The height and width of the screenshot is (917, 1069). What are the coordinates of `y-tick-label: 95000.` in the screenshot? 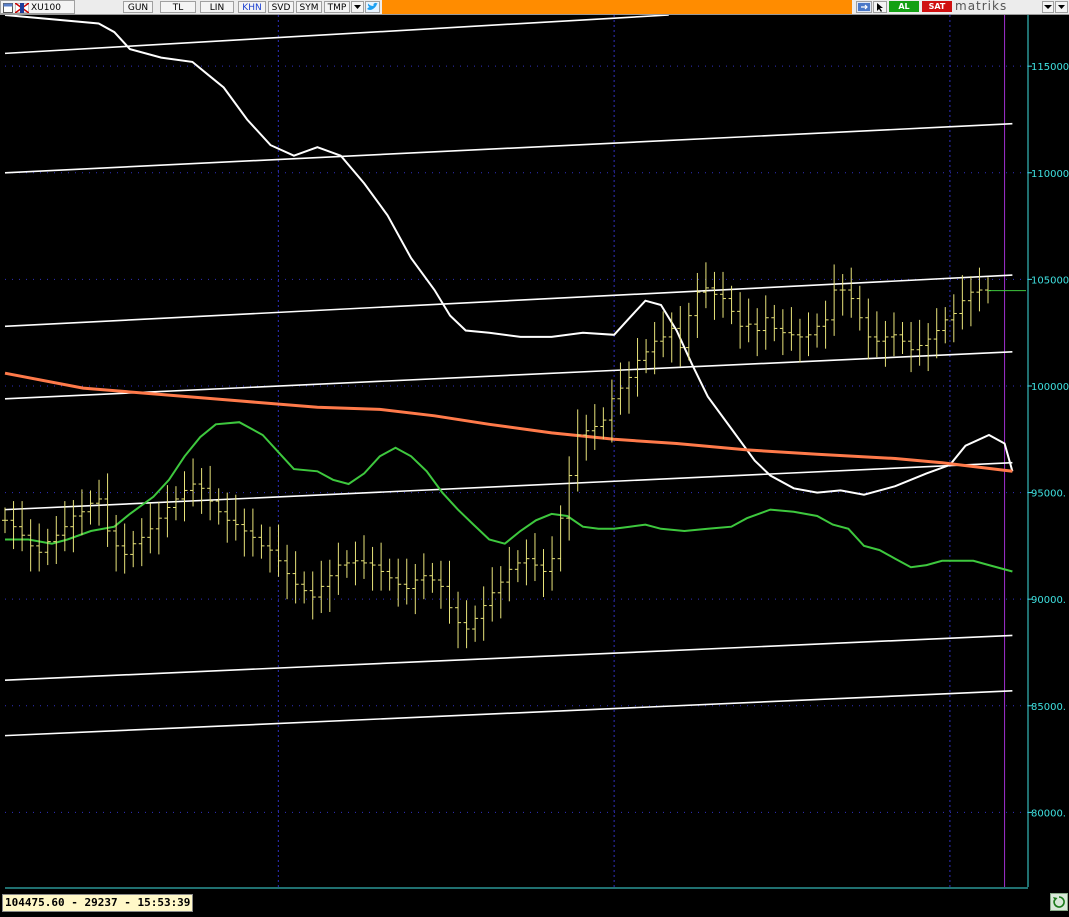 It's located at (1048, 494).